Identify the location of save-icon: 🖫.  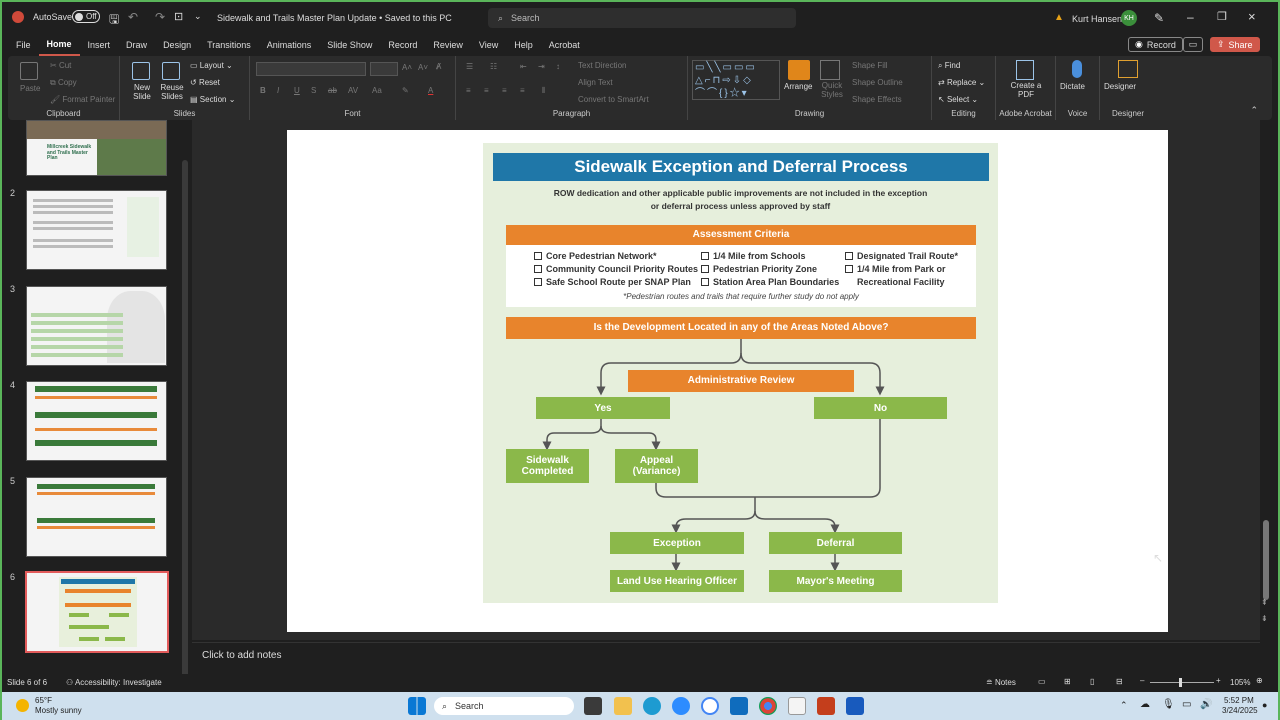
(114, 20).